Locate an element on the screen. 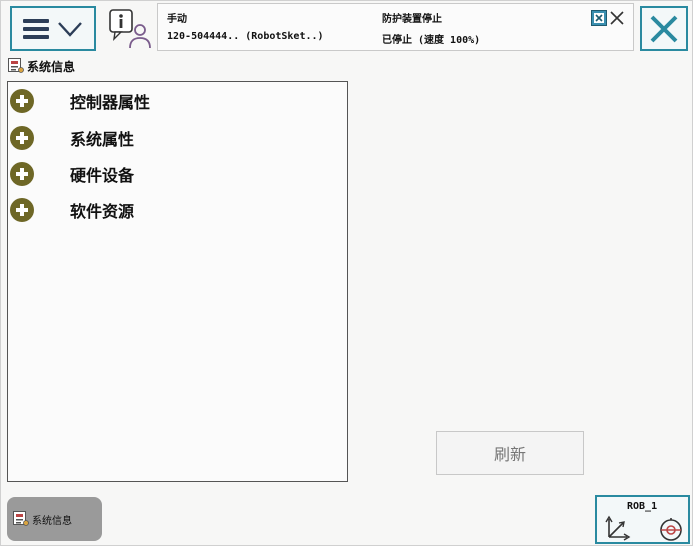 This screenshot has width=693, height=546. tree-item-software-resources: 软件资源 is located at coordinates (72, 210).